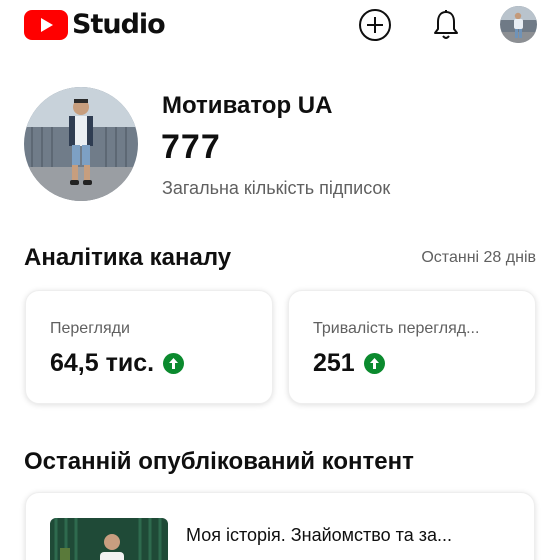 The image size is (560, 560). I want to click on metric-value-row: 251, so click(349, 363).